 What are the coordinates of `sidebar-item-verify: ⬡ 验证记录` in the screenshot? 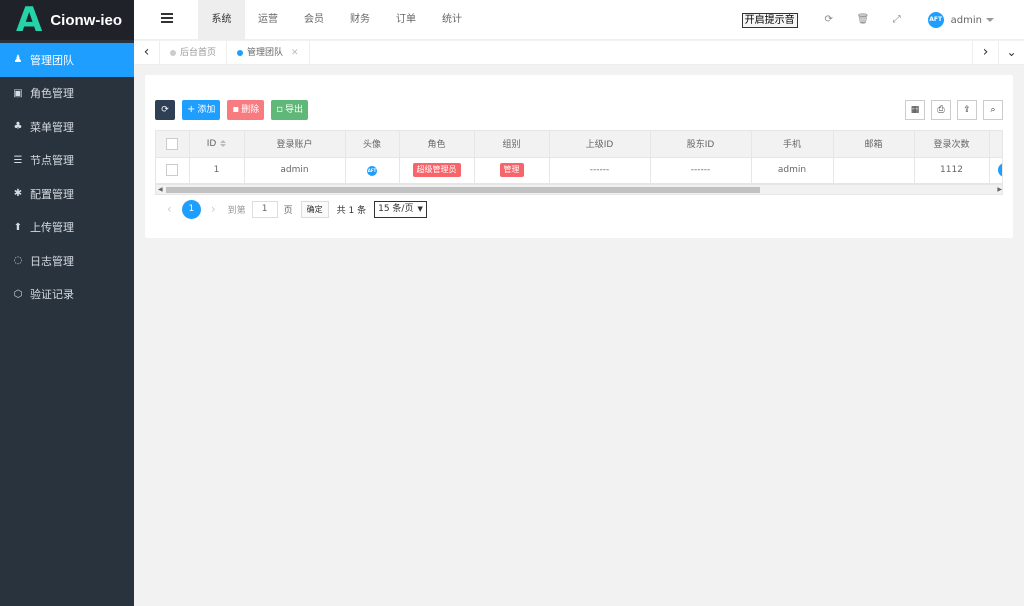 It's located at (67, 295).